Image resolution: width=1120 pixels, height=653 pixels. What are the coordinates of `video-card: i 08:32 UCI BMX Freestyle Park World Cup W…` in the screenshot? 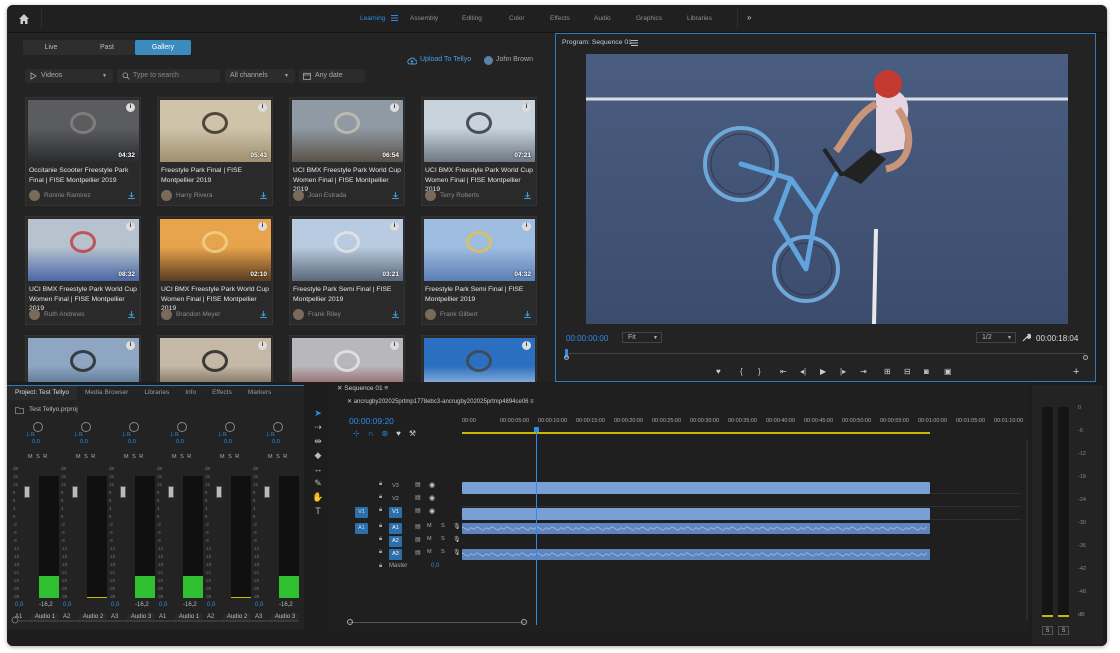 It's located at (83, 270).